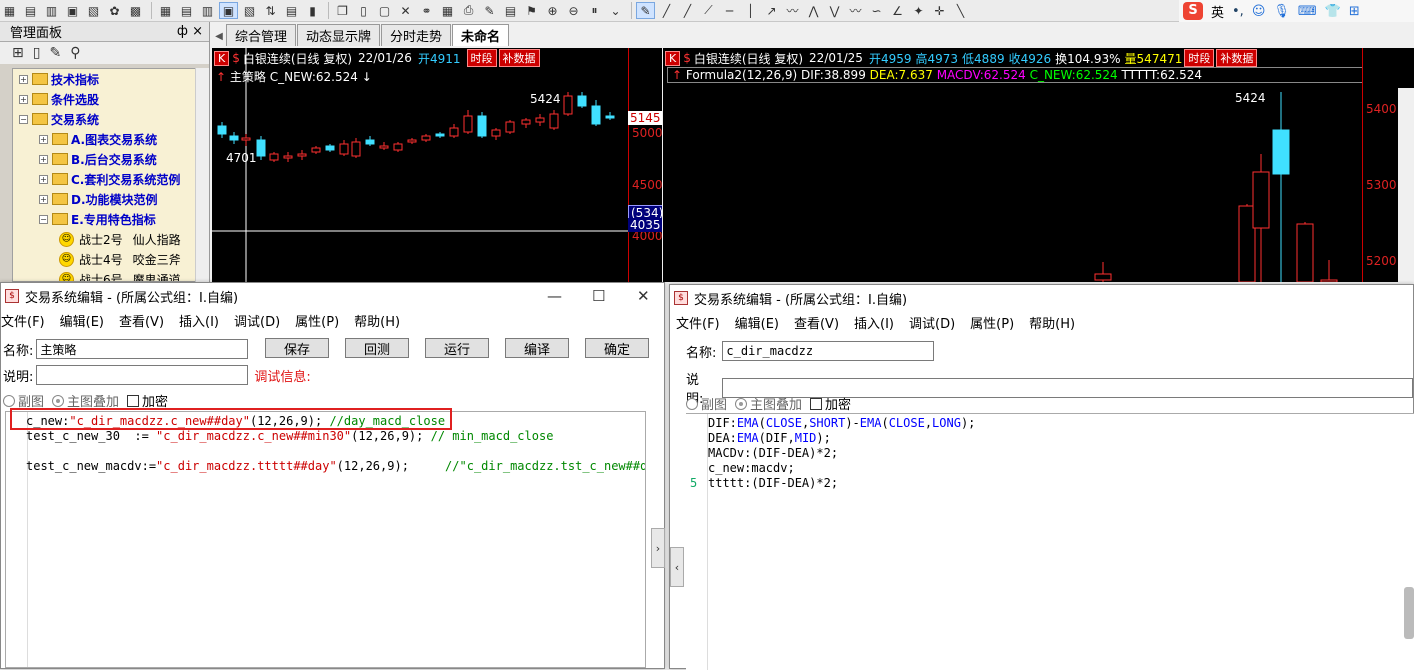  Describe the element at coordinates (468, 10) in the screenshot. I see `print-icon: ⎙` at that location.